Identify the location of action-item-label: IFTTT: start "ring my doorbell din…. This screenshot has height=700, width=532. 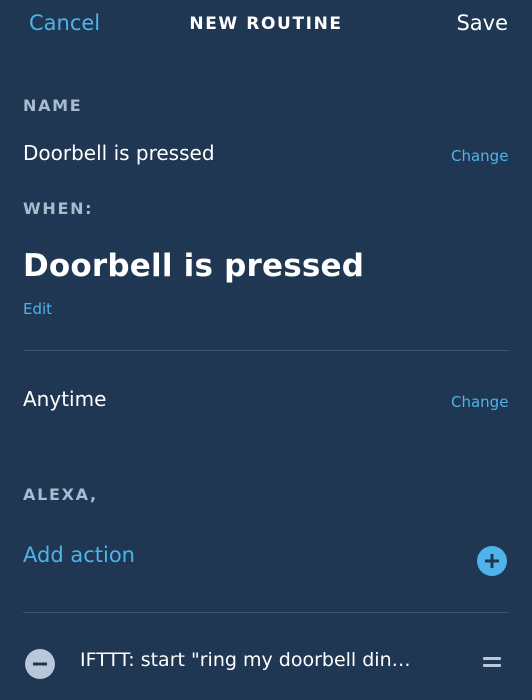
(266, 660).